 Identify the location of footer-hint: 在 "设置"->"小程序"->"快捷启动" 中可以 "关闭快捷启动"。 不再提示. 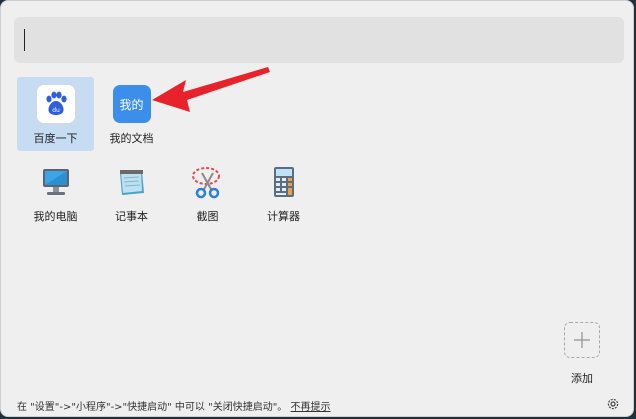
(174, 405).